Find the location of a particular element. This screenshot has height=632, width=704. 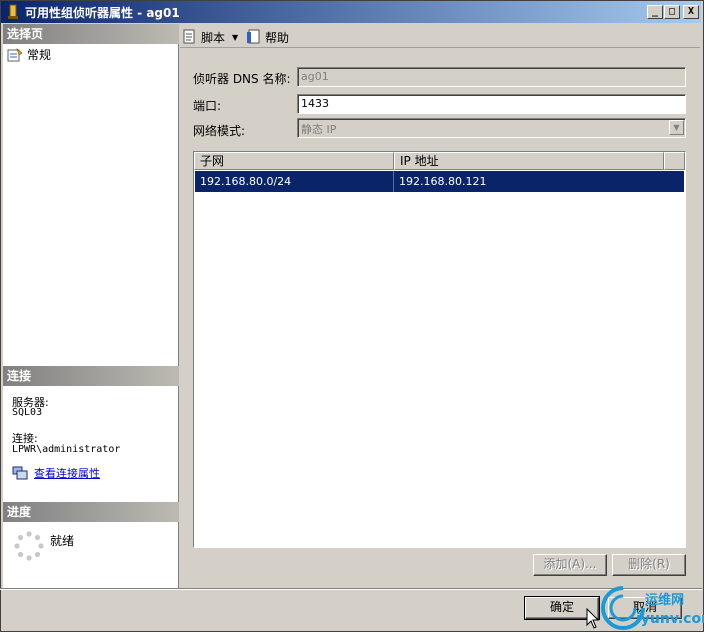

watermark-url: iyunv.com is located at coordinates (670, 619).